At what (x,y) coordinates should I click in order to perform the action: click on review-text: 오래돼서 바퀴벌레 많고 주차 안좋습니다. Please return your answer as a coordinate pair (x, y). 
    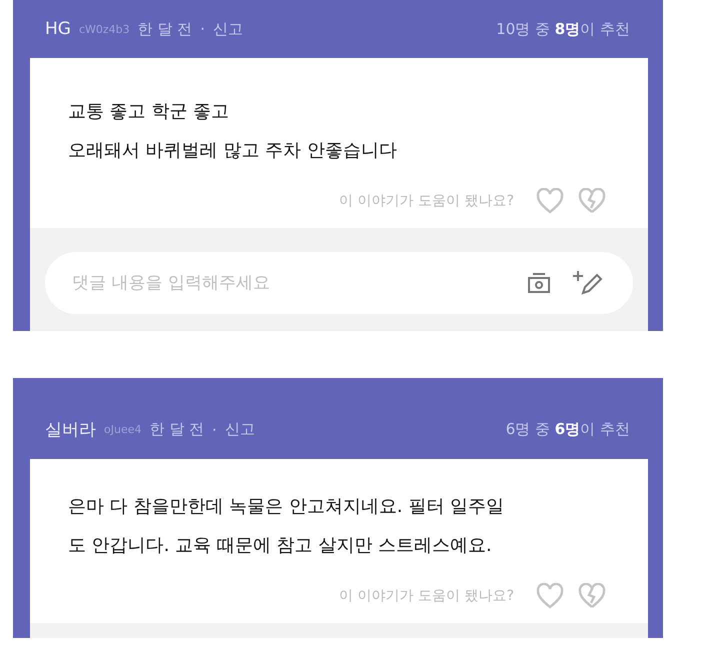
    Looking at the image, I should click on (233, 151).